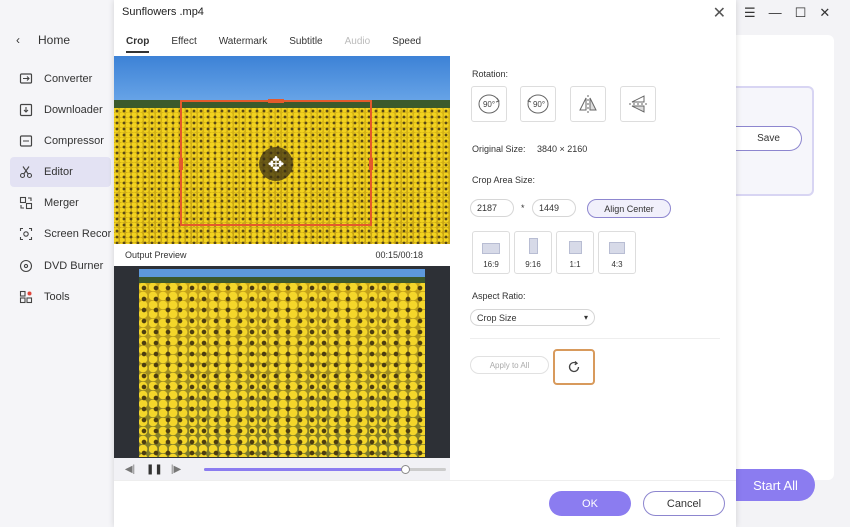 The height and width of the screenshot is (527, 850). I want to click on maximize-icon: ☐, so click(801, 13).